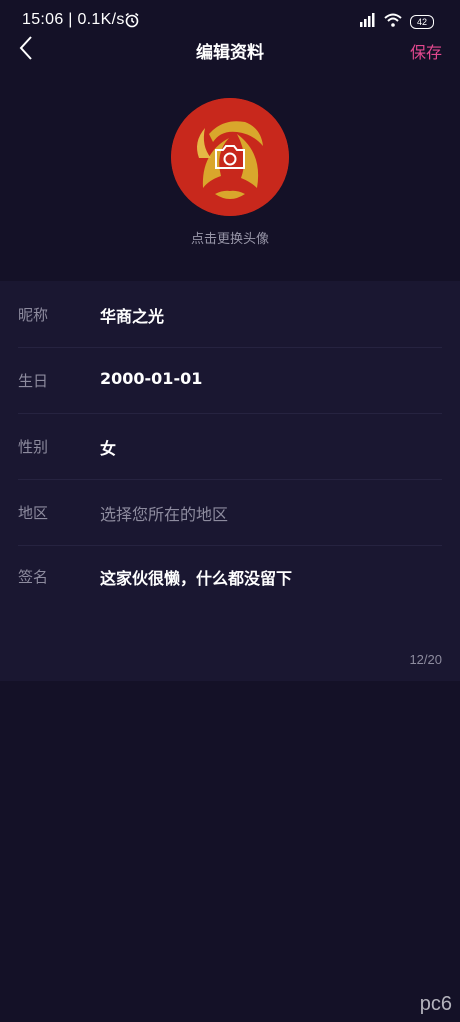  I want to click on signature-field: 这家伙很懒，什么都没留下, so click(196, 577).